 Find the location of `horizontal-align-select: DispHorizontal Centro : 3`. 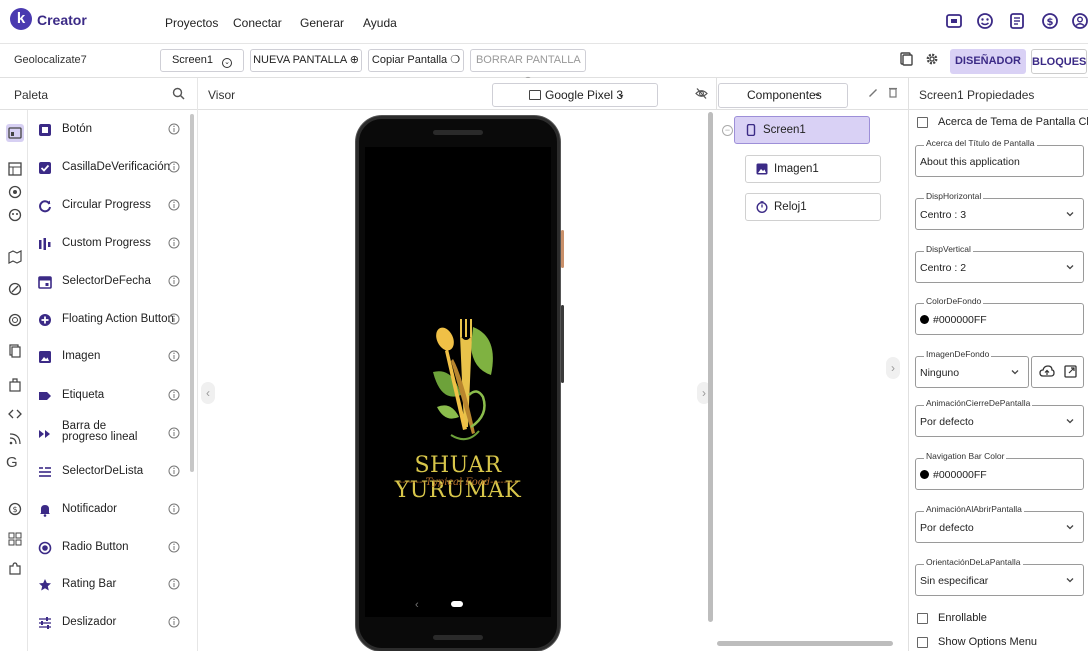

horizontal-align-select: DispHorizontal Centro : 3 is located at coordinates (999, 210).